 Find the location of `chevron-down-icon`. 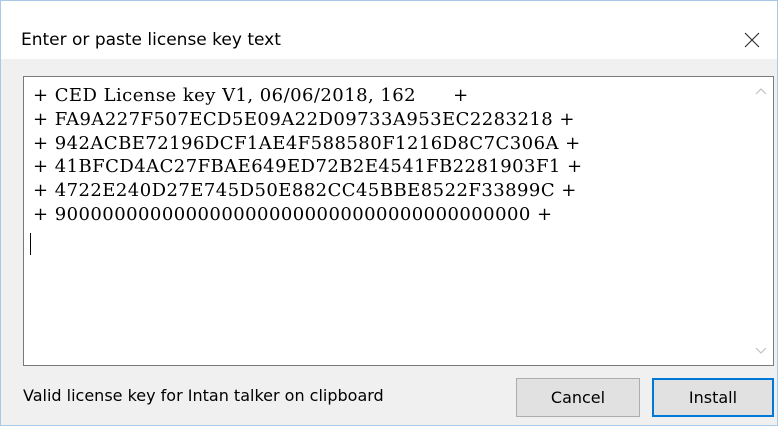

chevron-down-icon is located at coordinates (761, 350).